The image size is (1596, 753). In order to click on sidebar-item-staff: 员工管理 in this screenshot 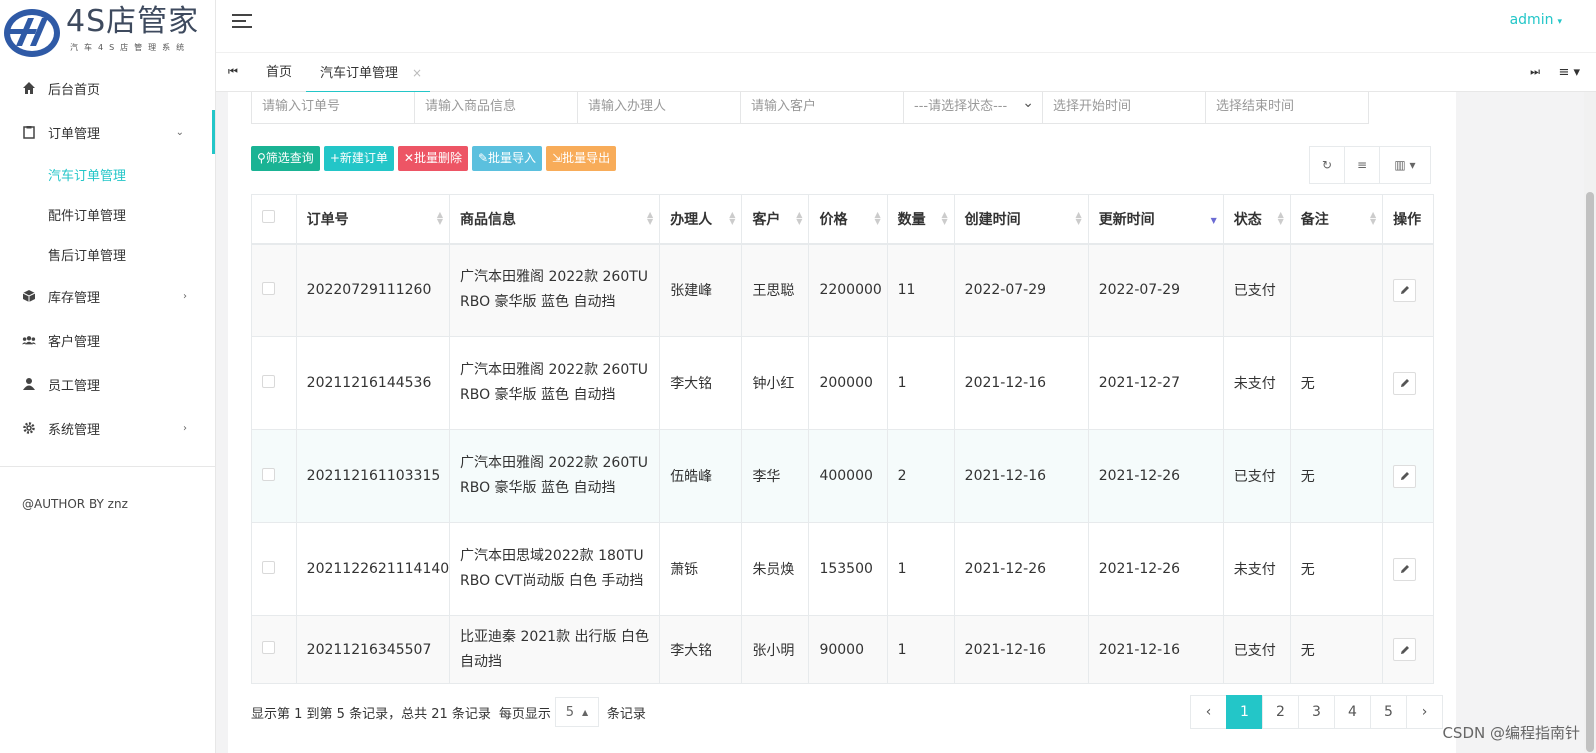, I will do `click(107, 384)`.